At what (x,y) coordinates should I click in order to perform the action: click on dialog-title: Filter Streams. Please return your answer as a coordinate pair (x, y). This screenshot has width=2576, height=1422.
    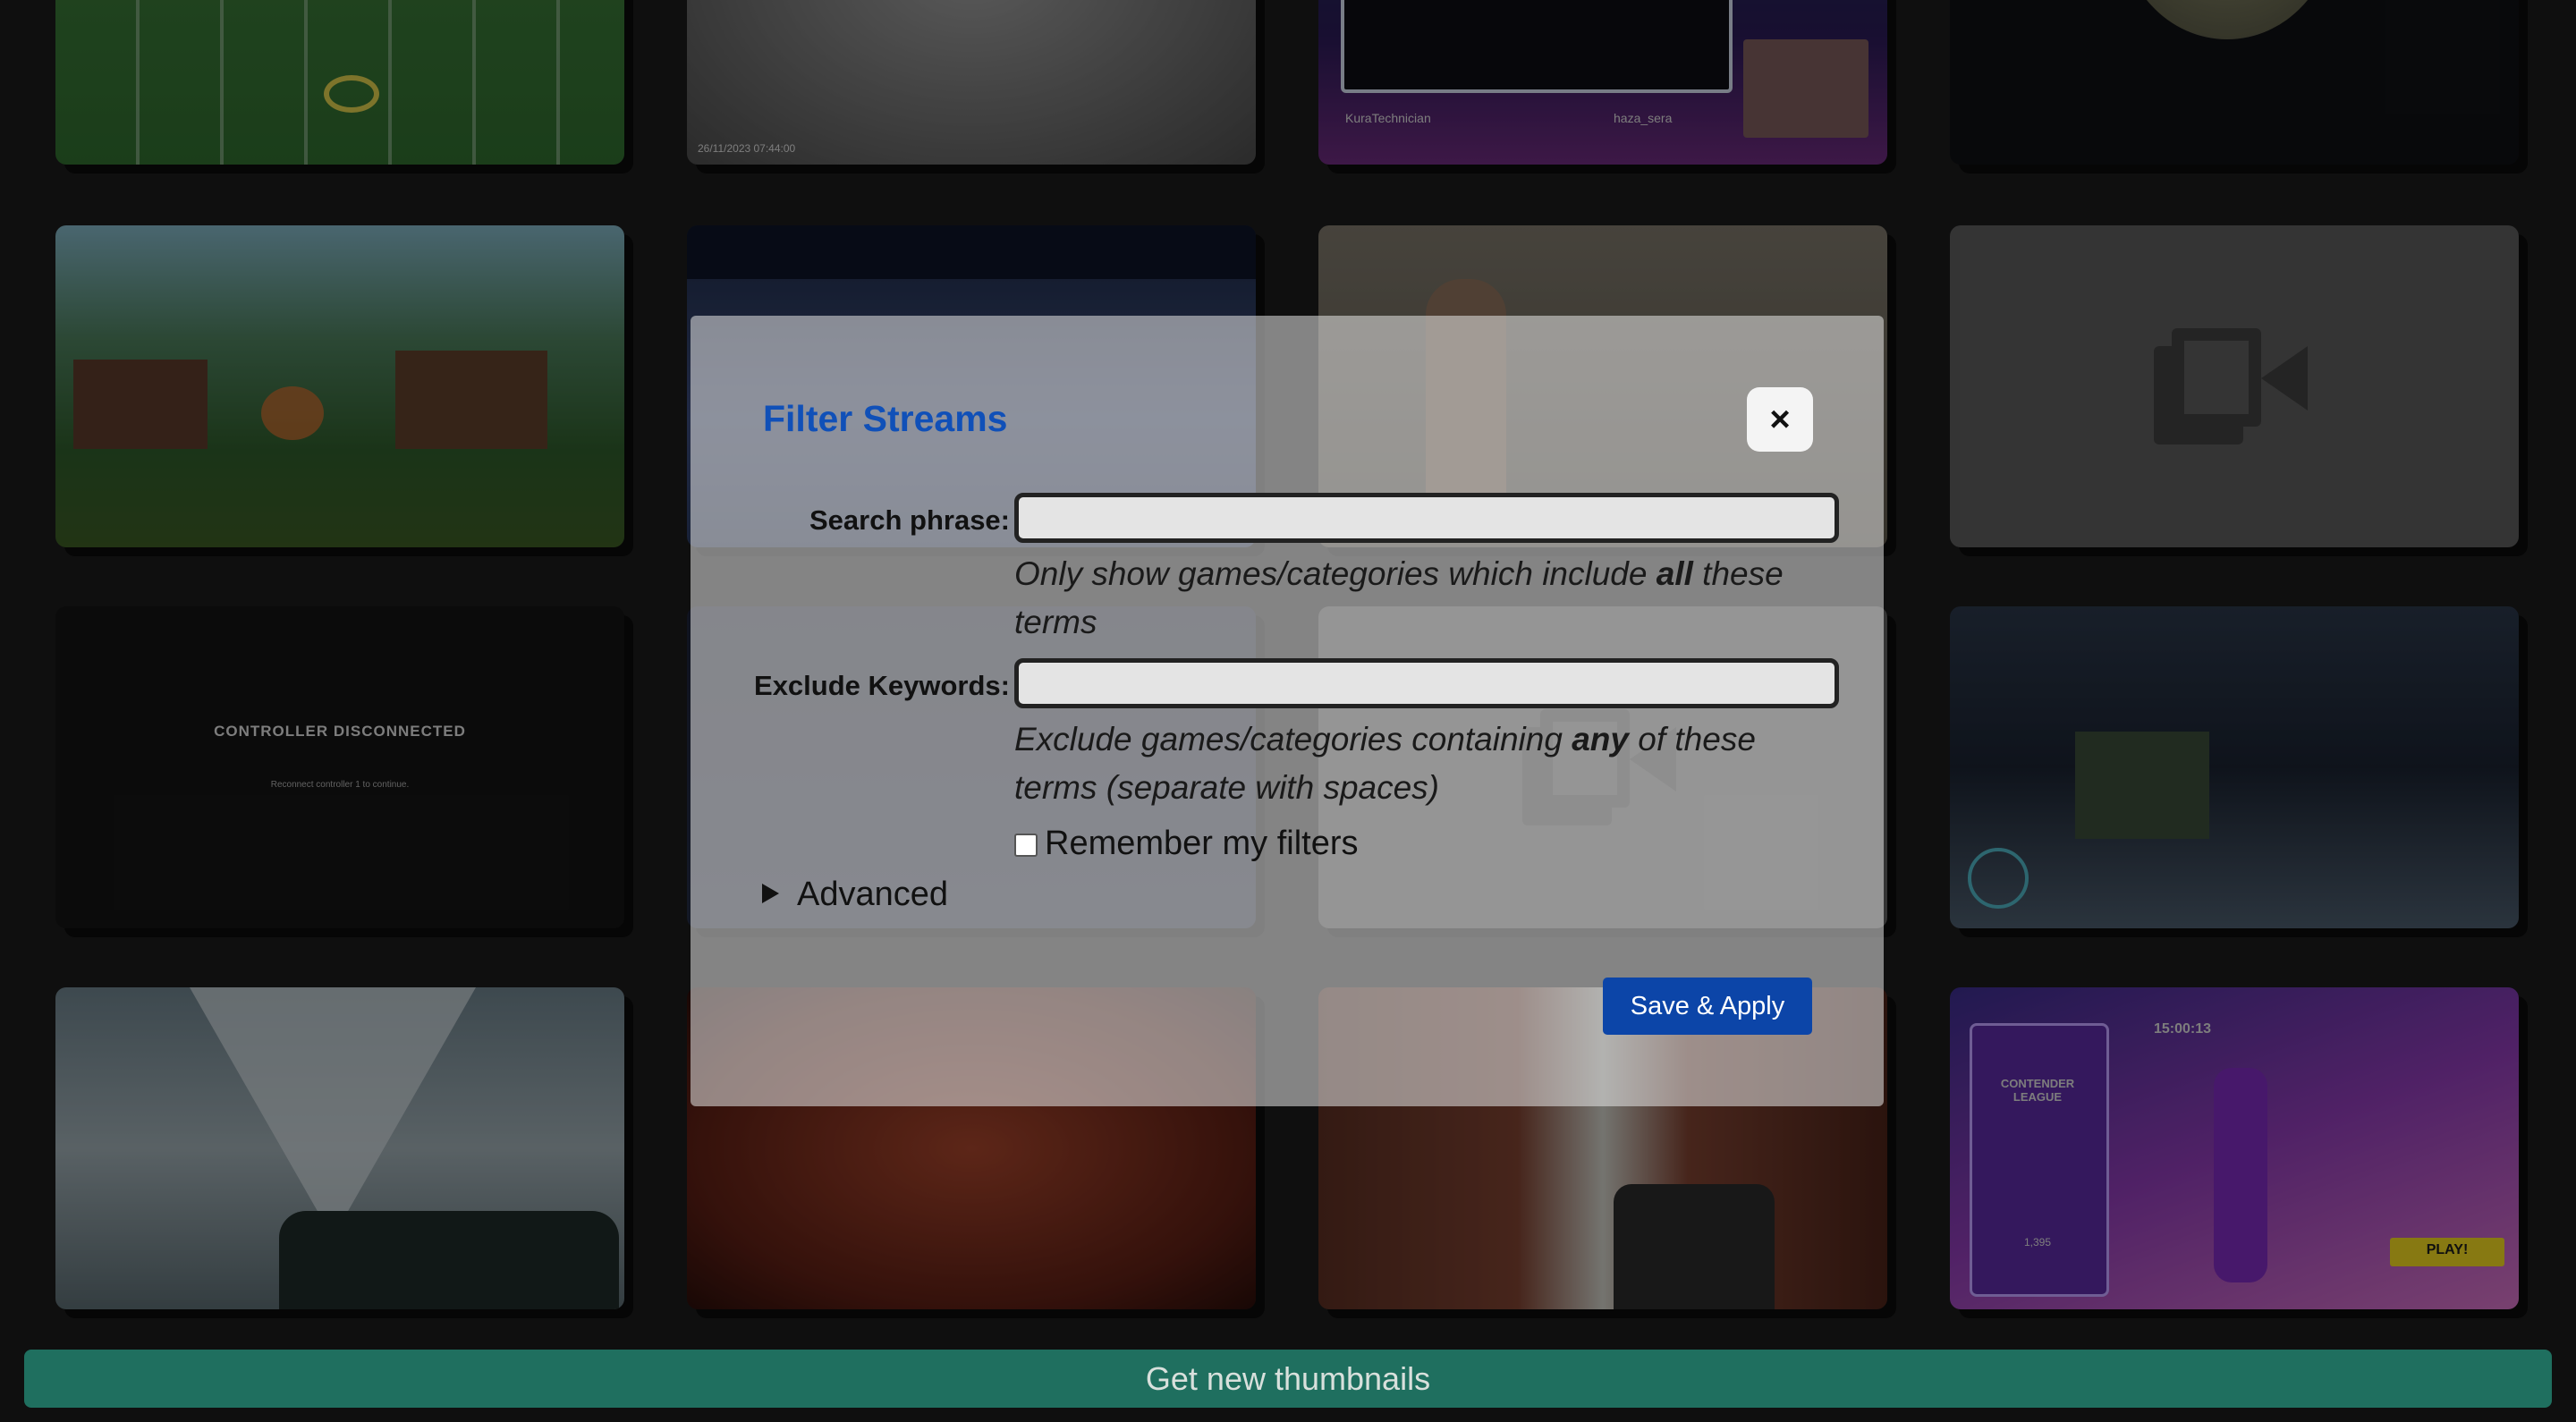
    Looking at the image, I should click on (885, 418).